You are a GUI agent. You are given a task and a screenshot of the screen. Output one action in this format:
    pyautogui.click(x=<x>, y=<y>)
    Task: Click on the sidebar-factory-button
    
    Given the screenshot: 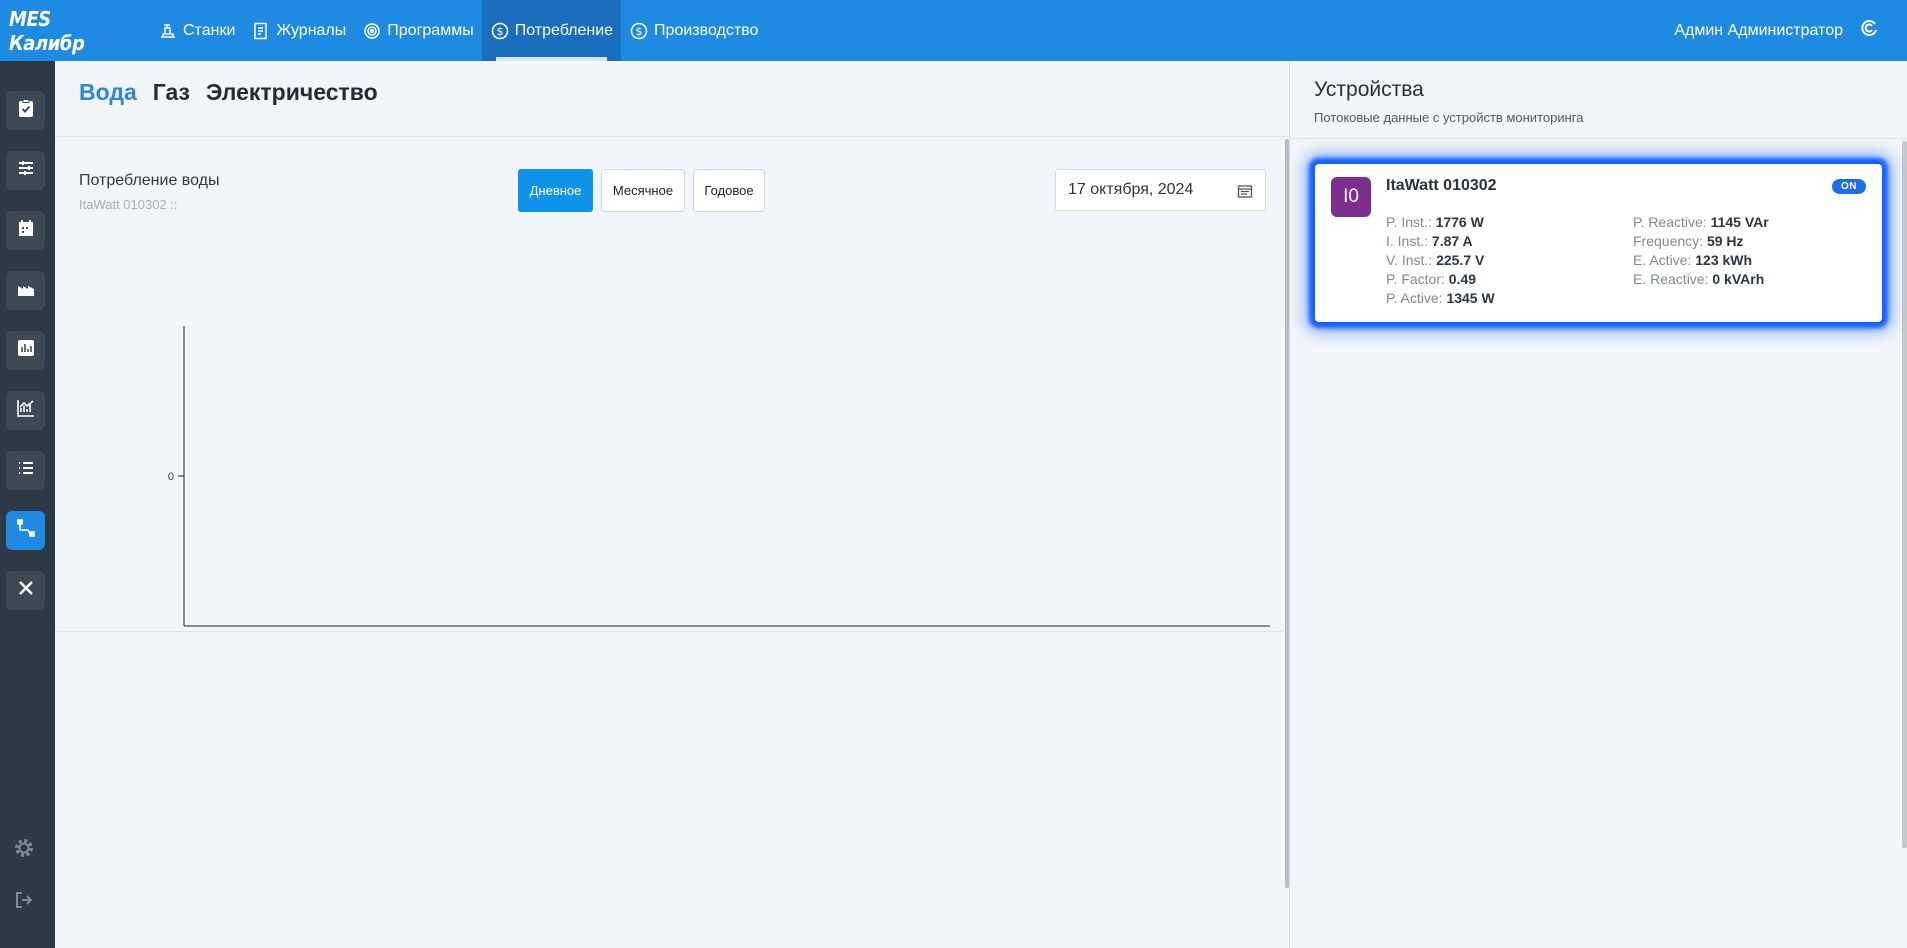 What is the action you would take?
    pyautogui.click(x=25, y=290)
    